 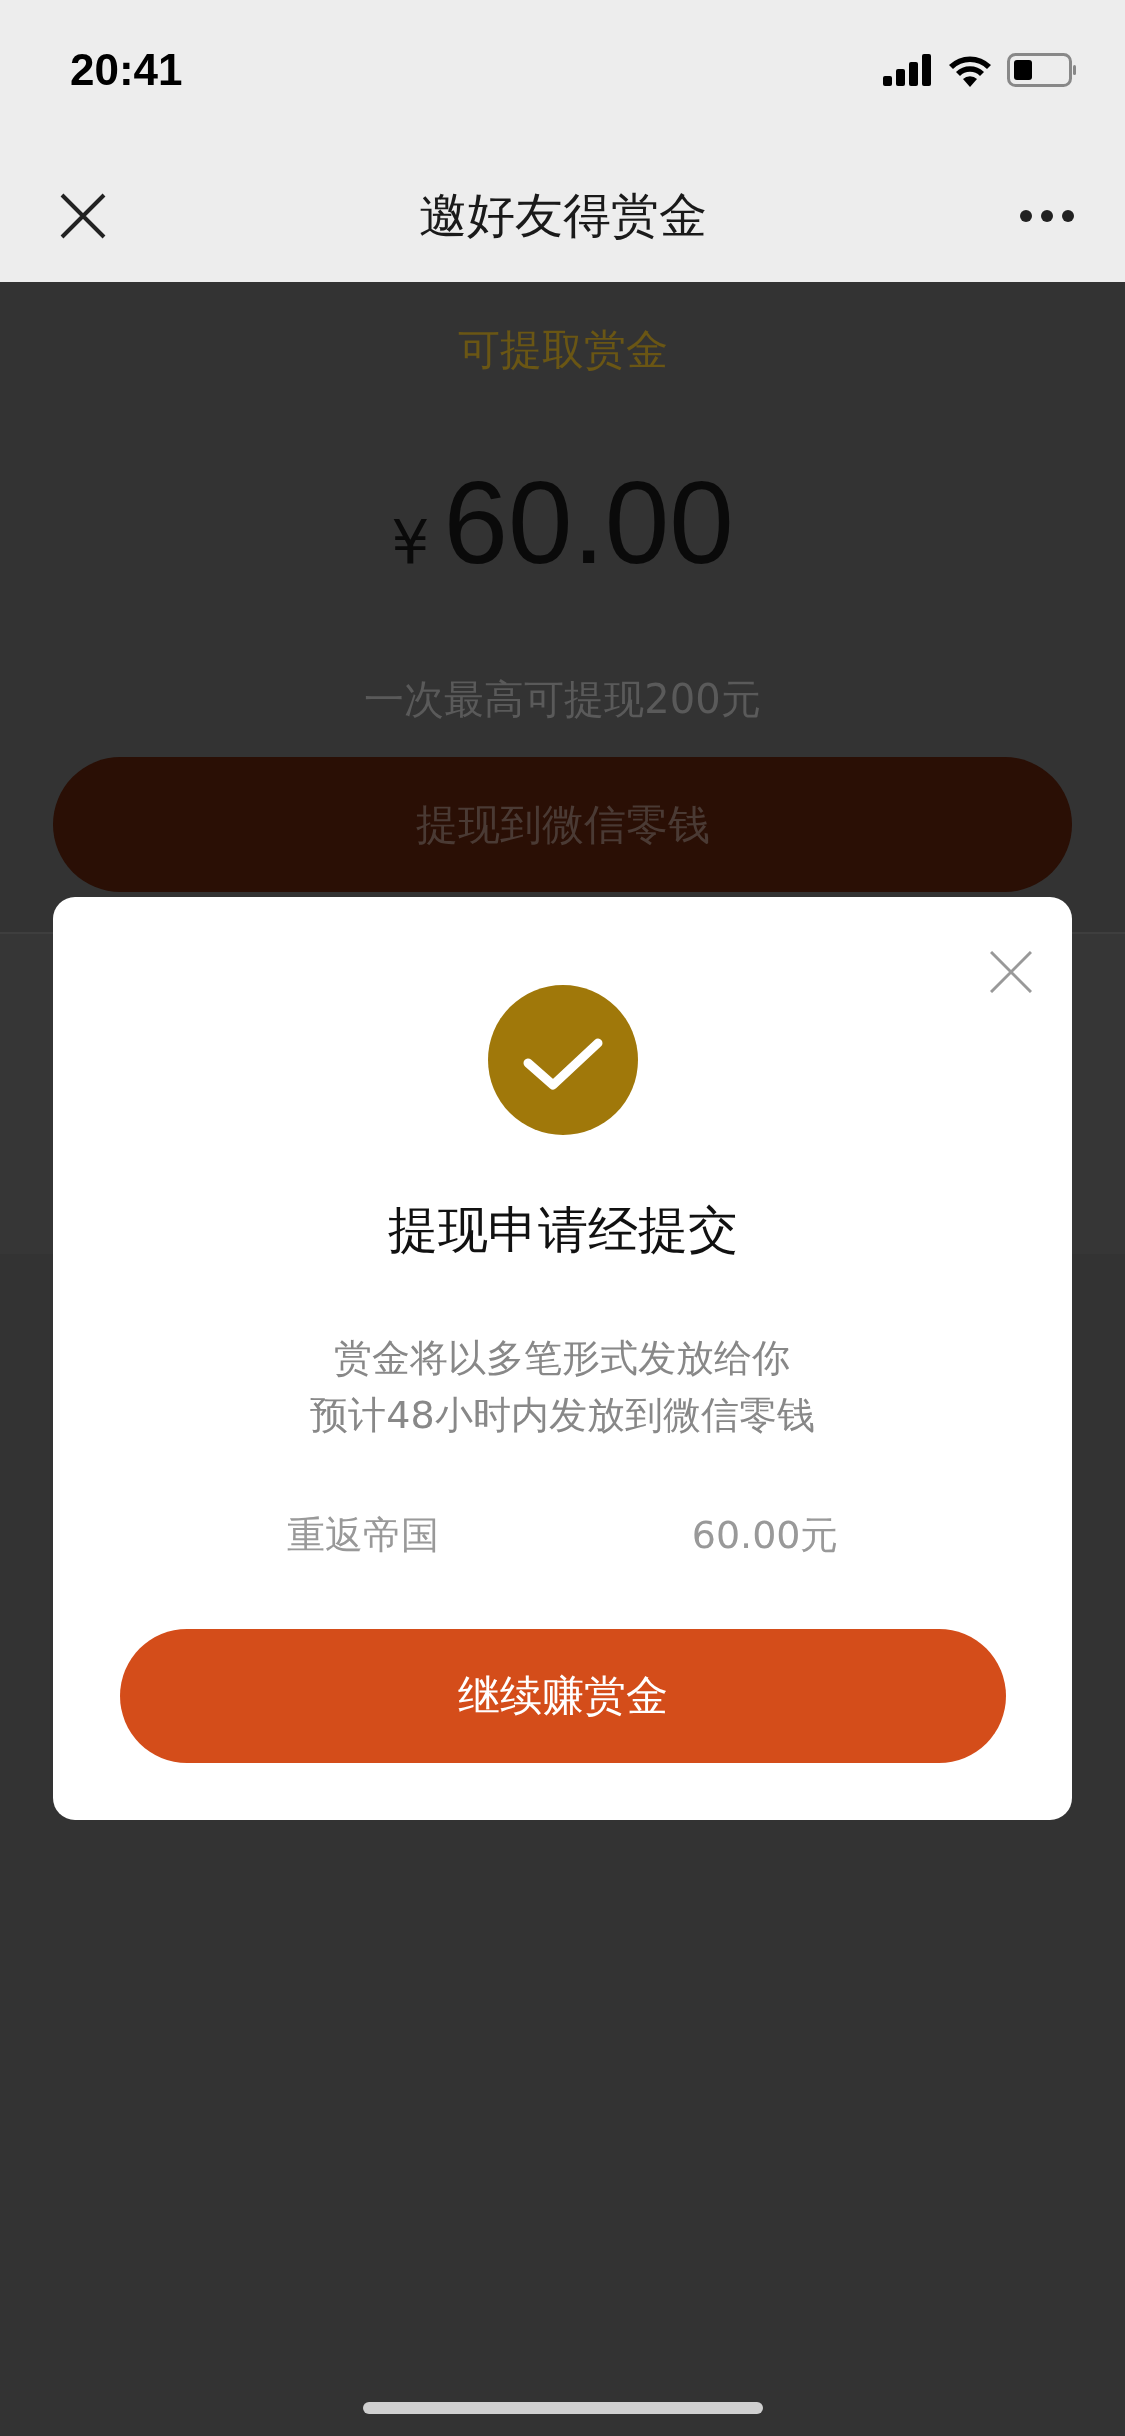 What do you see at coordinates (562, 215) in the screenshot?
I see `page-title: 邀好友得赏金` at bounding box center [562, 215].